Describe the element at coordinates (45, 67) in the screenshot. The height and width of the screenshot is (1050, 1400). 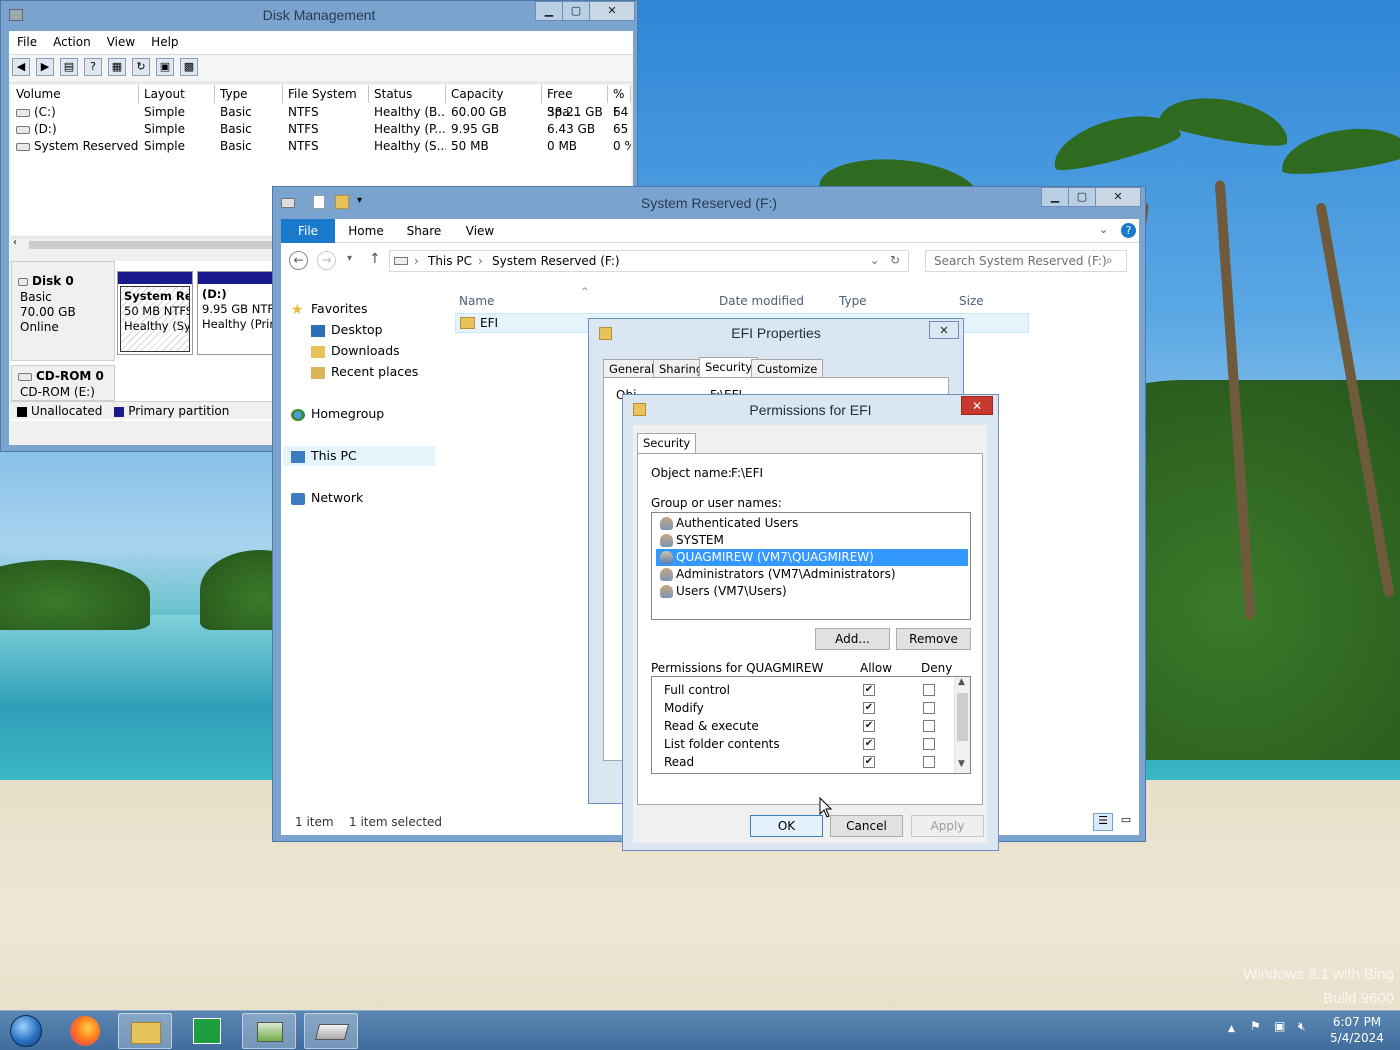
I see `forward-arrow-icon: ▶` at that location.